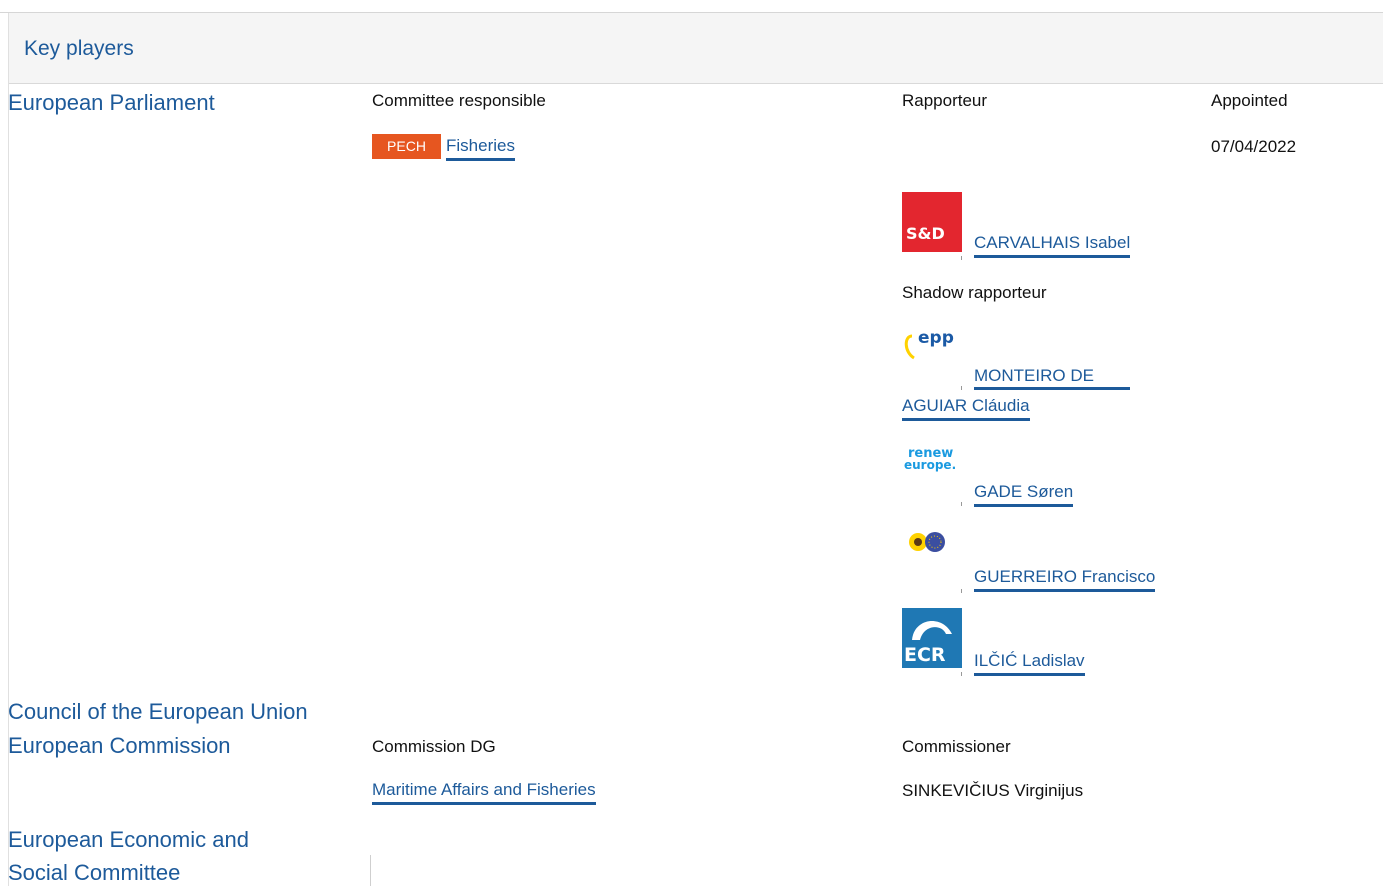 This screenshot has height=887, width=1383. Describe the element at coordinates (79, 48) in the screenshot. I see `section-title: Key players` at that location.